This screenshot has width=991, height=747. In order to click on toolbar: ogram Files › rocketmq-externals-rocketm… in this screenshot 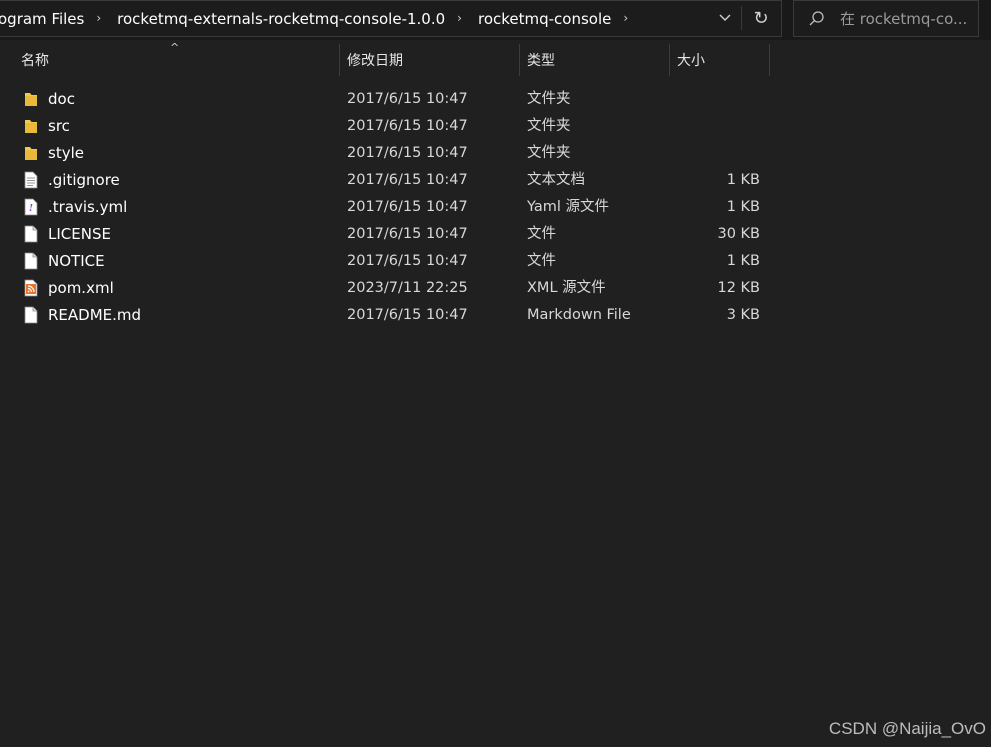, I will do `click(495, 20)`.